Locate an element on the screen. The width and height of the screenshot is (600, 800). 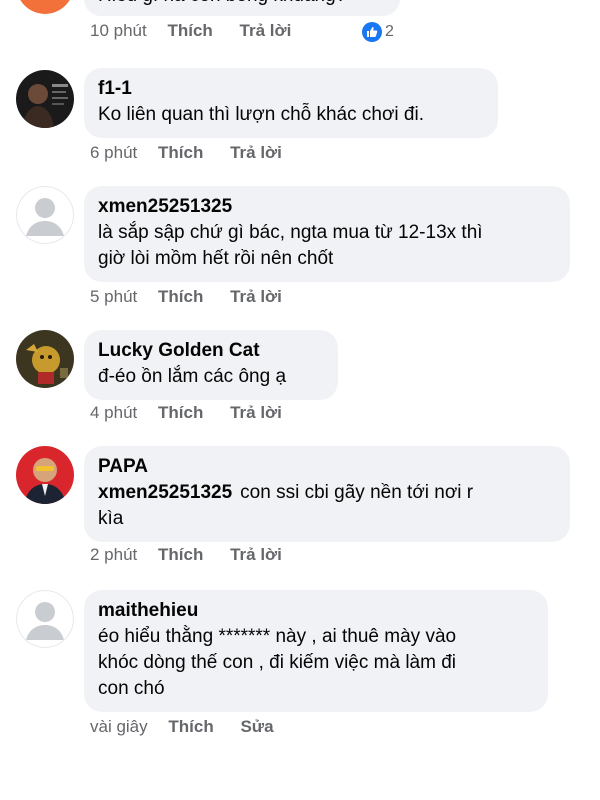
comment-time: 4 phút is located at coordinates (114, 412).